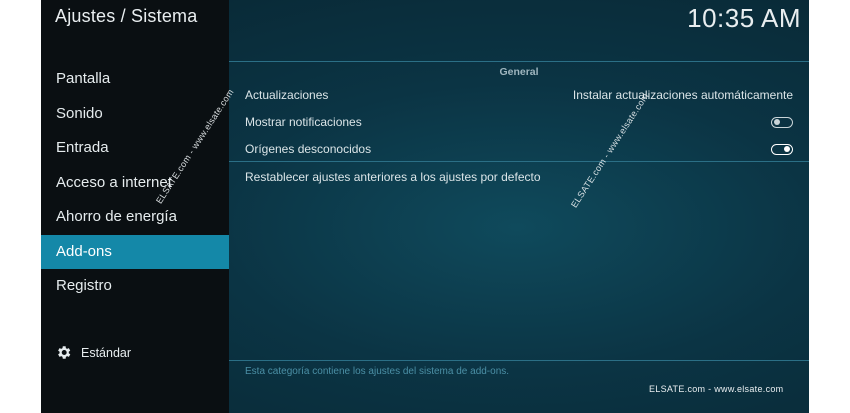 Image resolution: width=850 pixels, height=413 pixels. I want to click on sidebar-item-pantalla: Pantalla, so click(135, 79).